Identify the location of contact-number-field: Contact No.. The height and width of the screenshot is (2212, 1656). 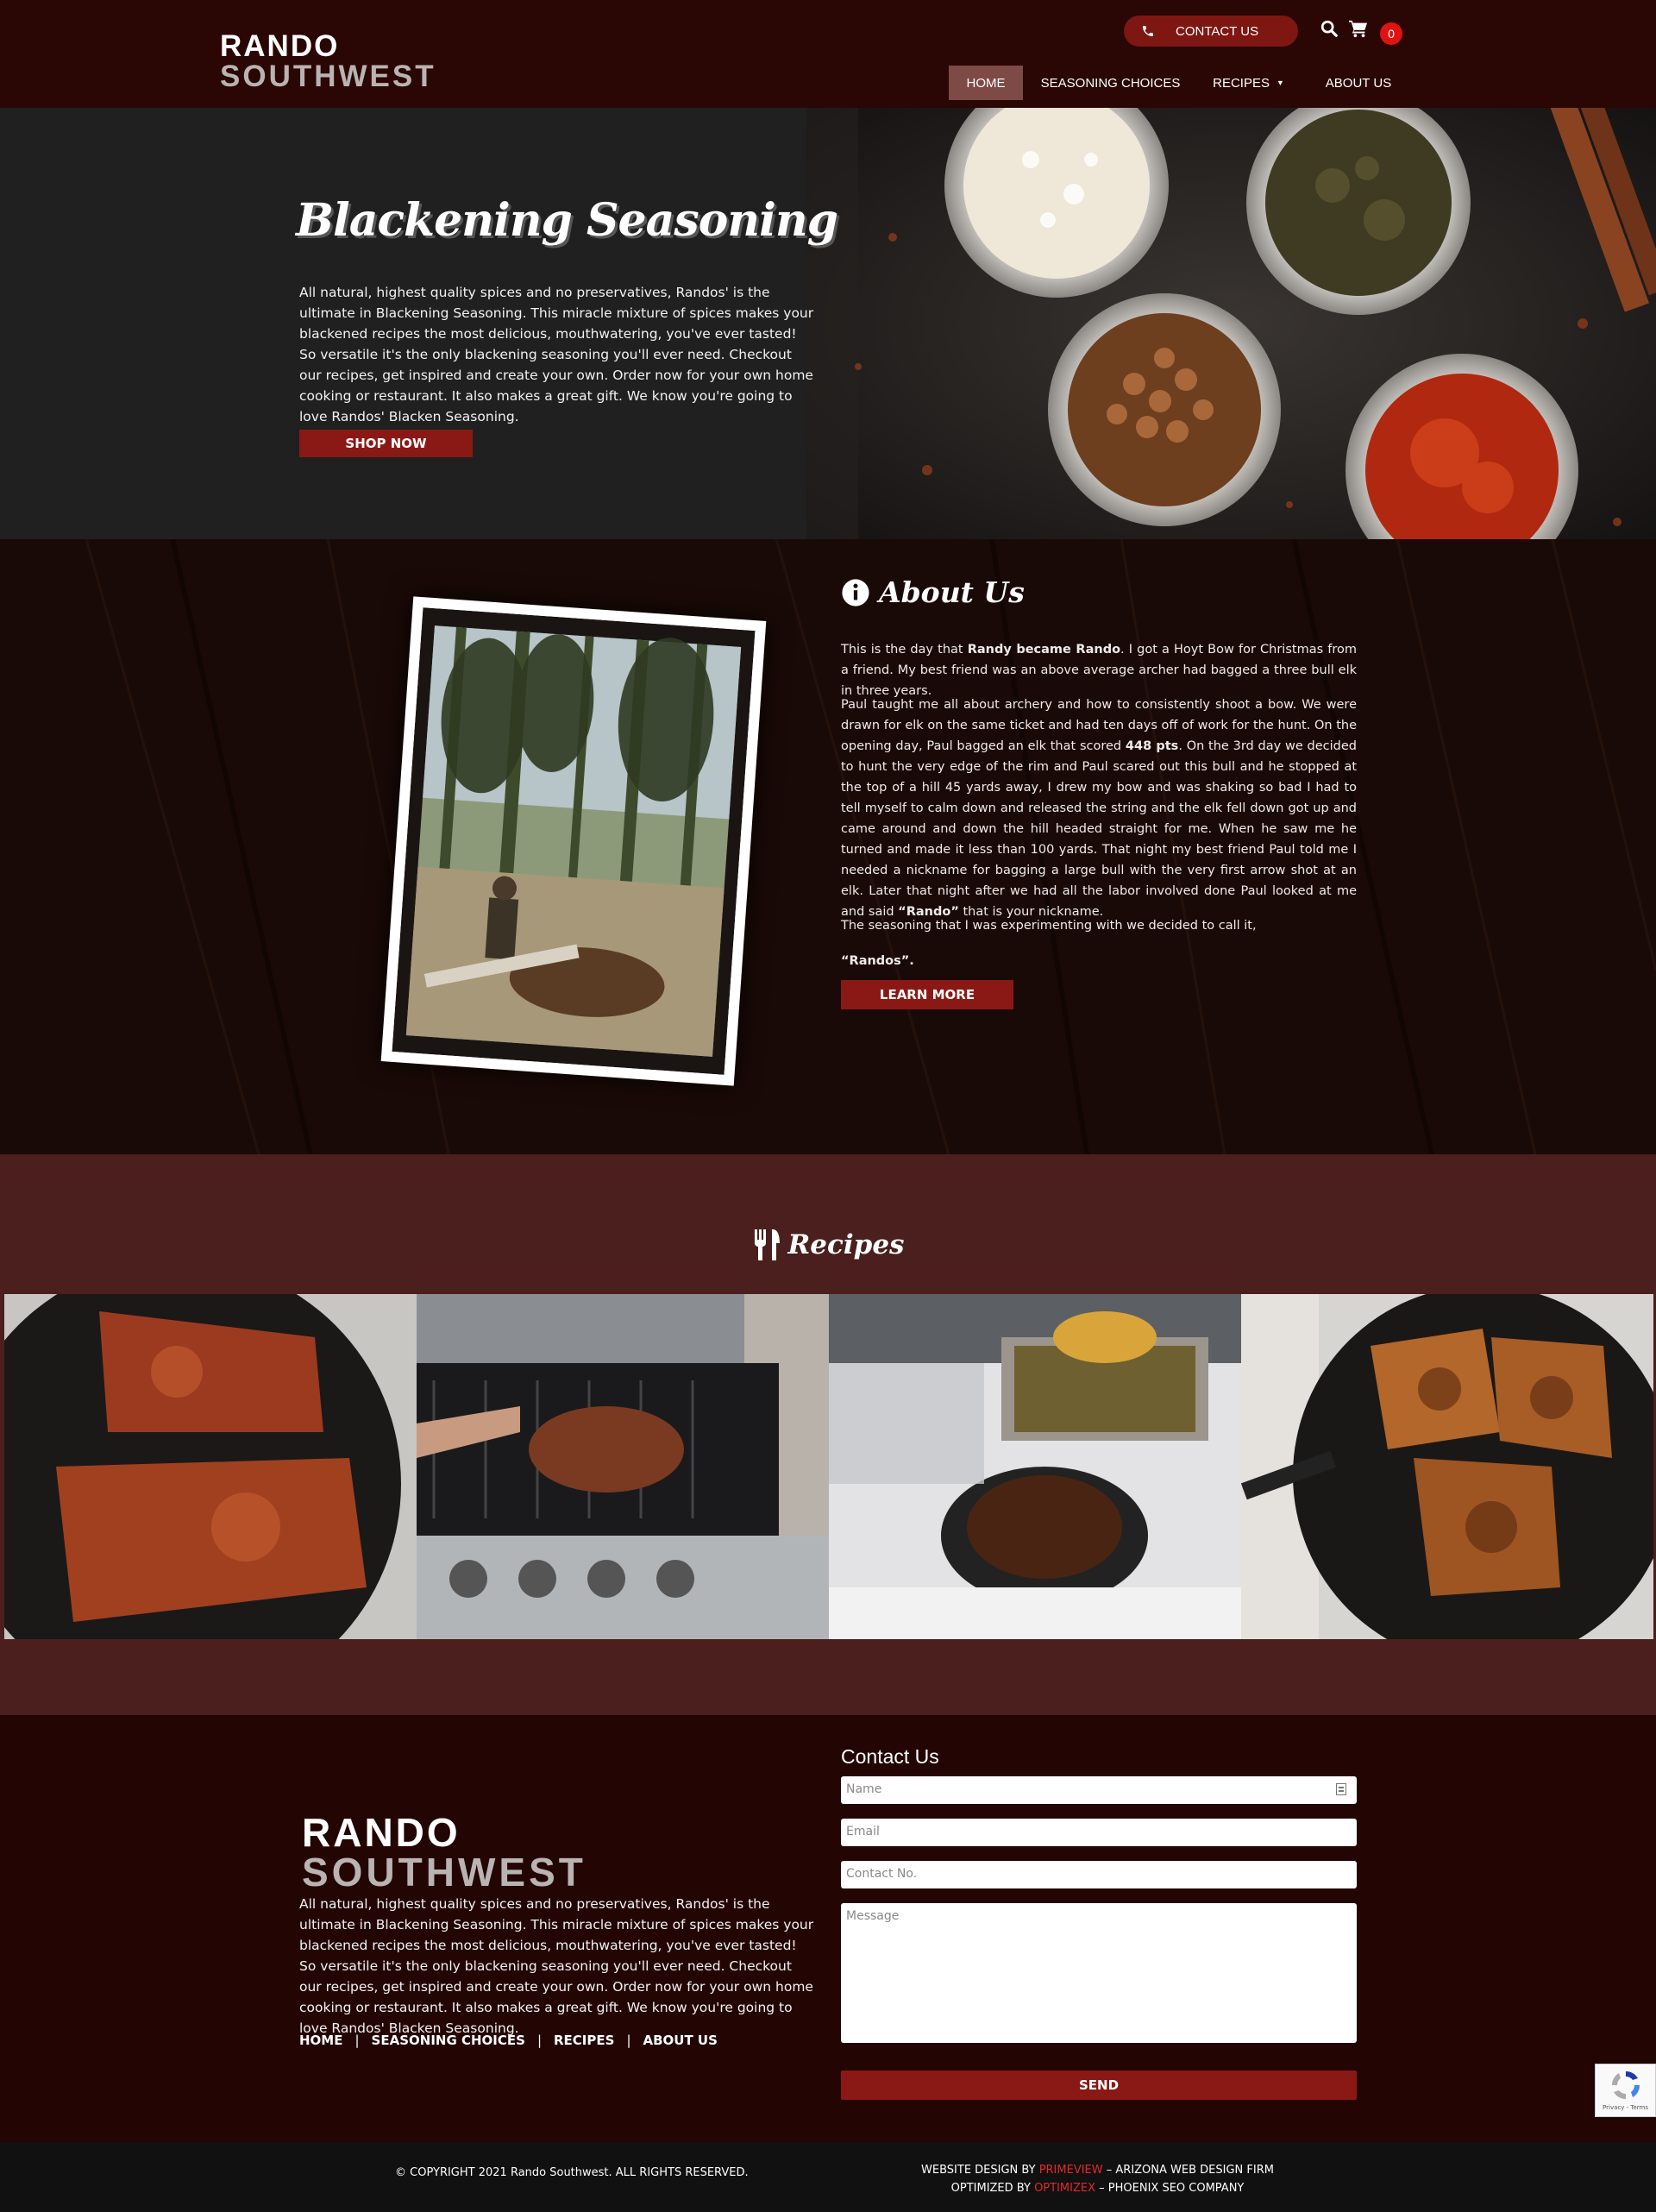
(1099, 1875).